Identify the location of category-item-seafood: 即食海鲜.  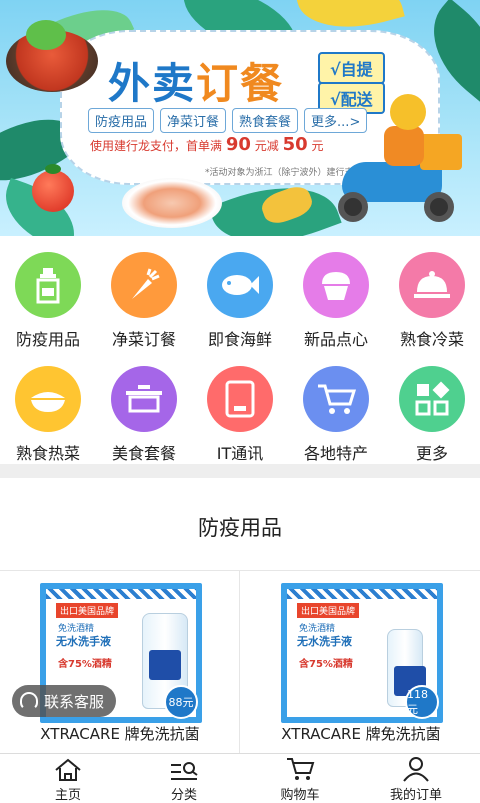
(240, 301).